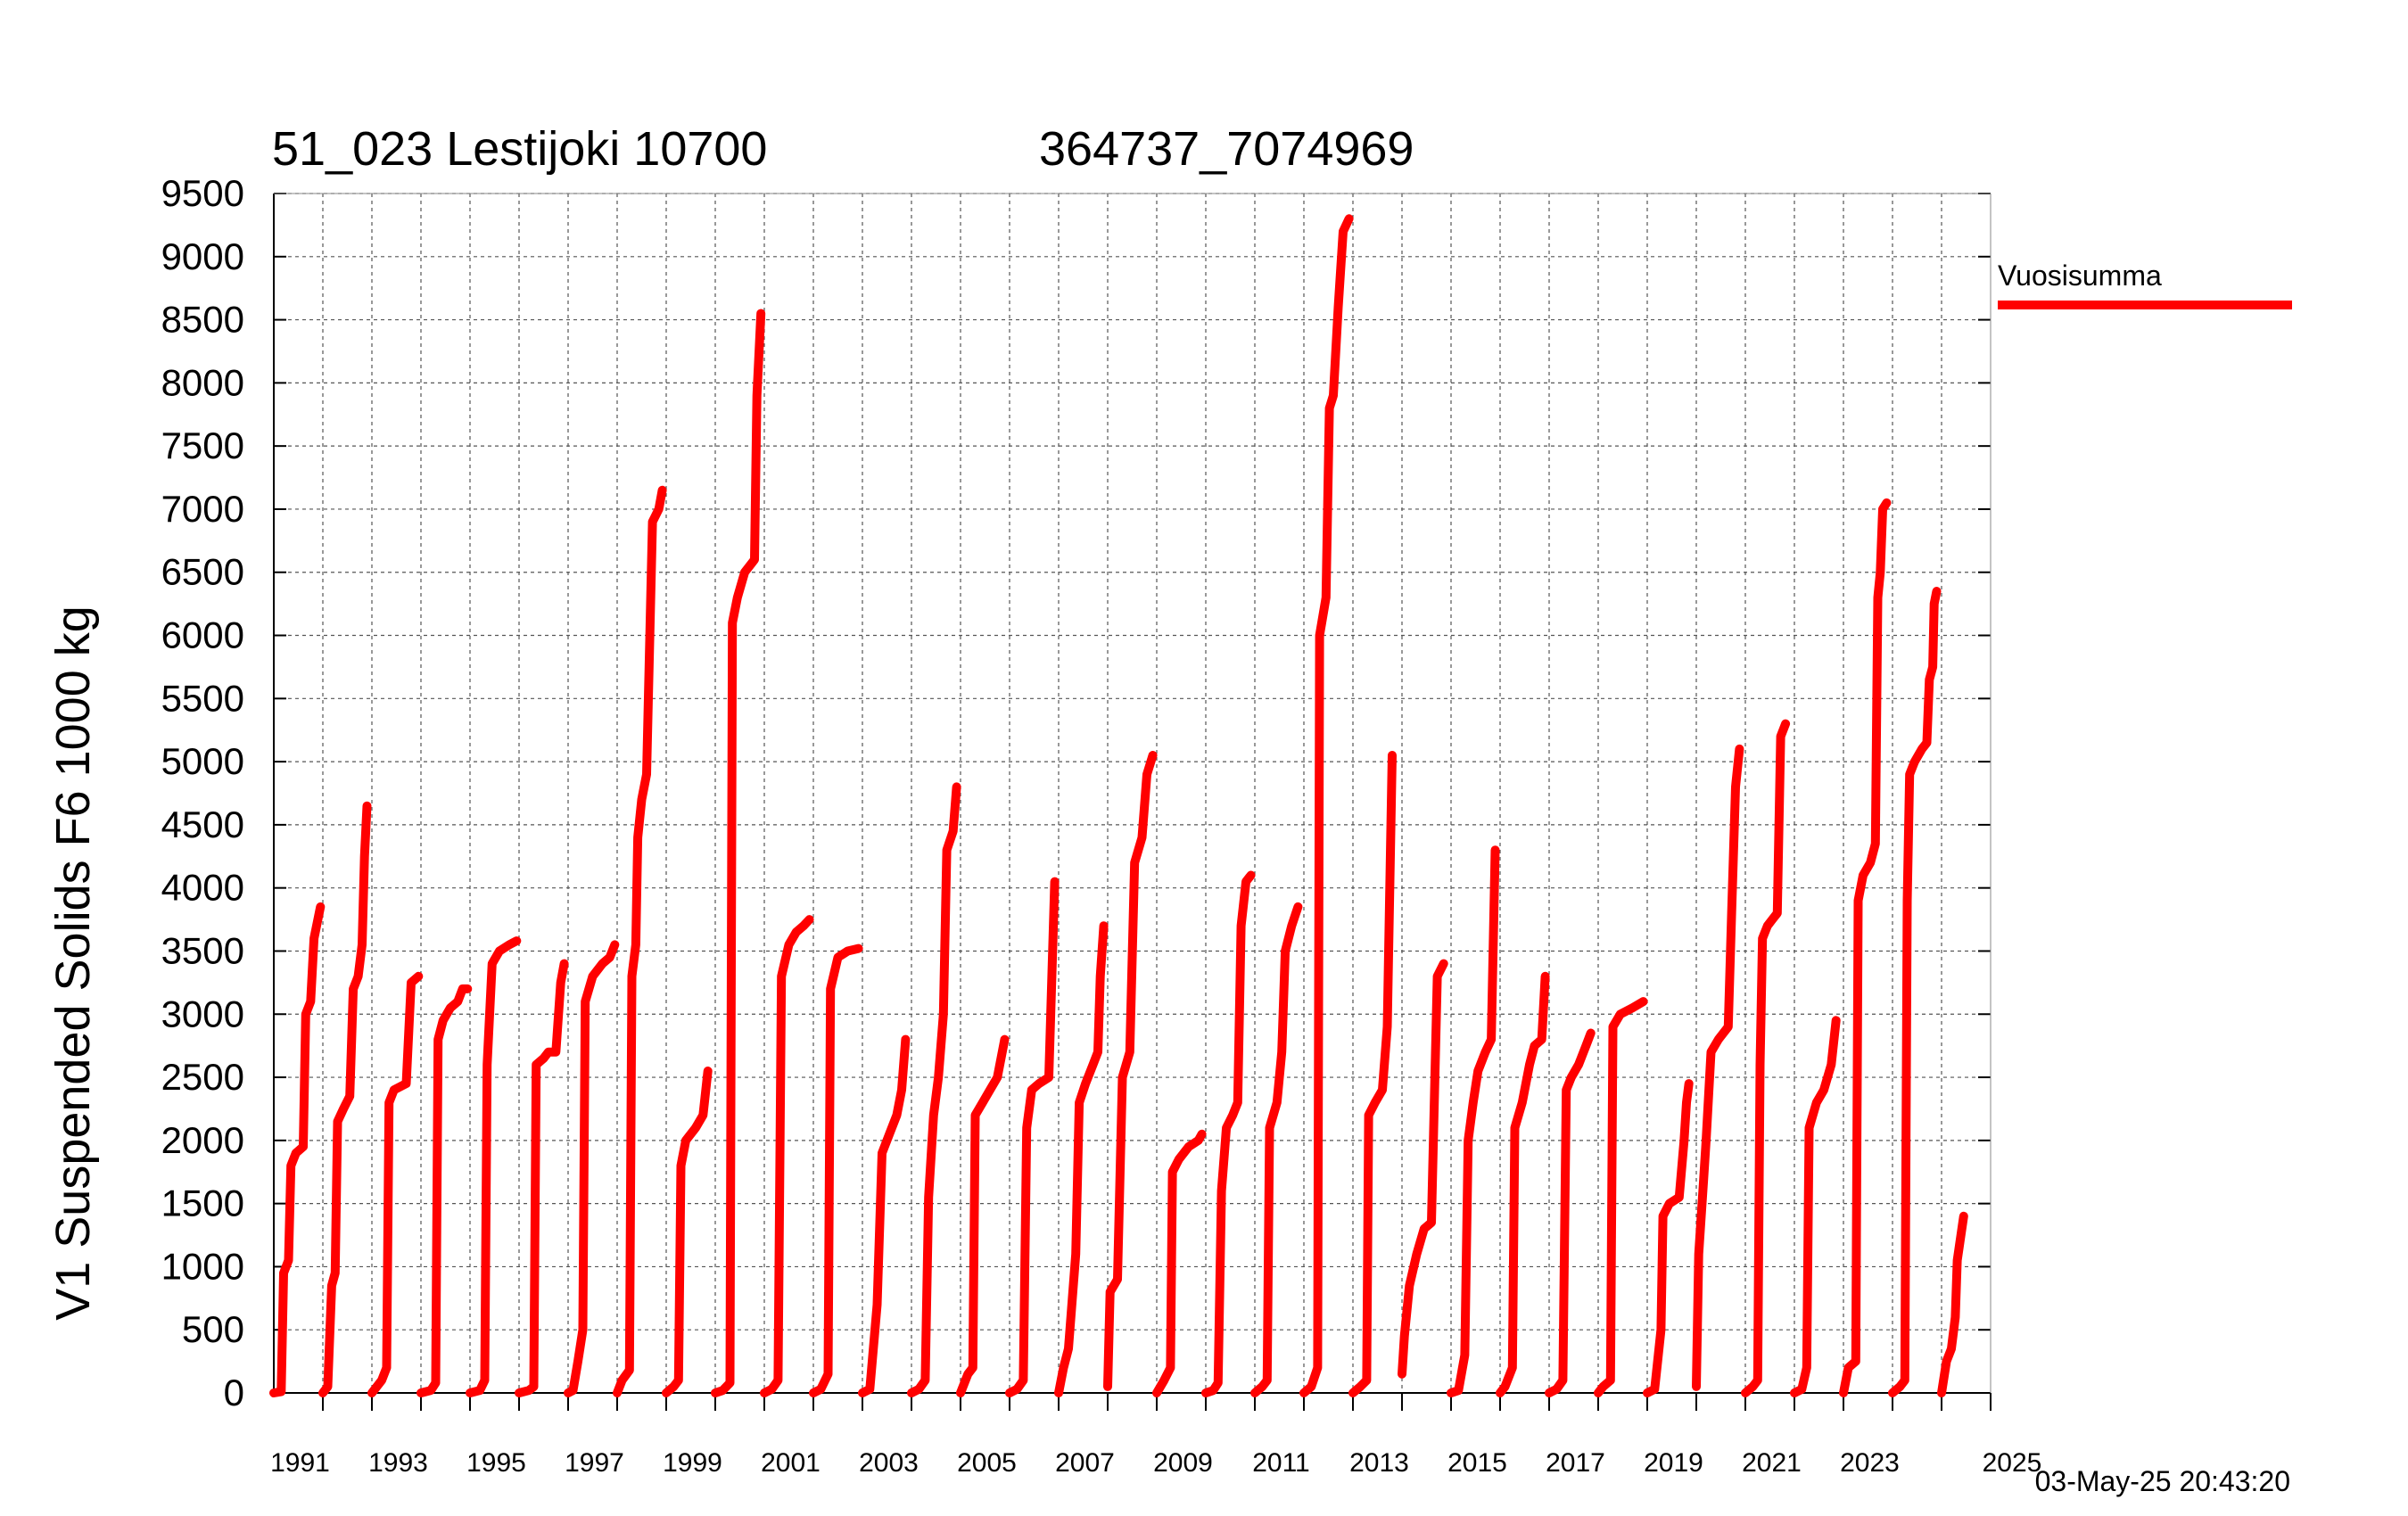  I want to click on y-tick-label: 1500, so click(202, 1203).